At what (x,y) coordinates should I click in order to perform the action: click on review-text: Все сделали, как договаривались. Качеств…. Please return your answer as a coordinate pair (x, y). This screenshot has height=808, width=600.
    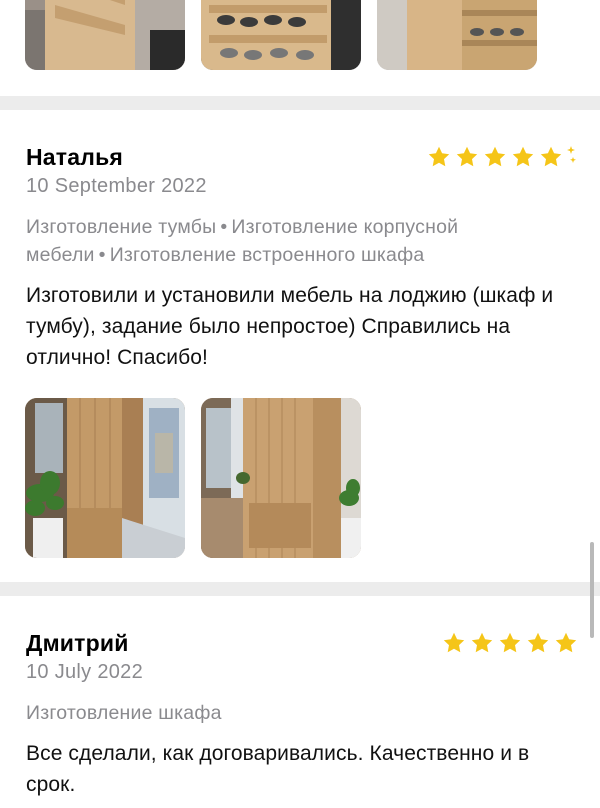
    Looking at the image, I should click on (278, 769).